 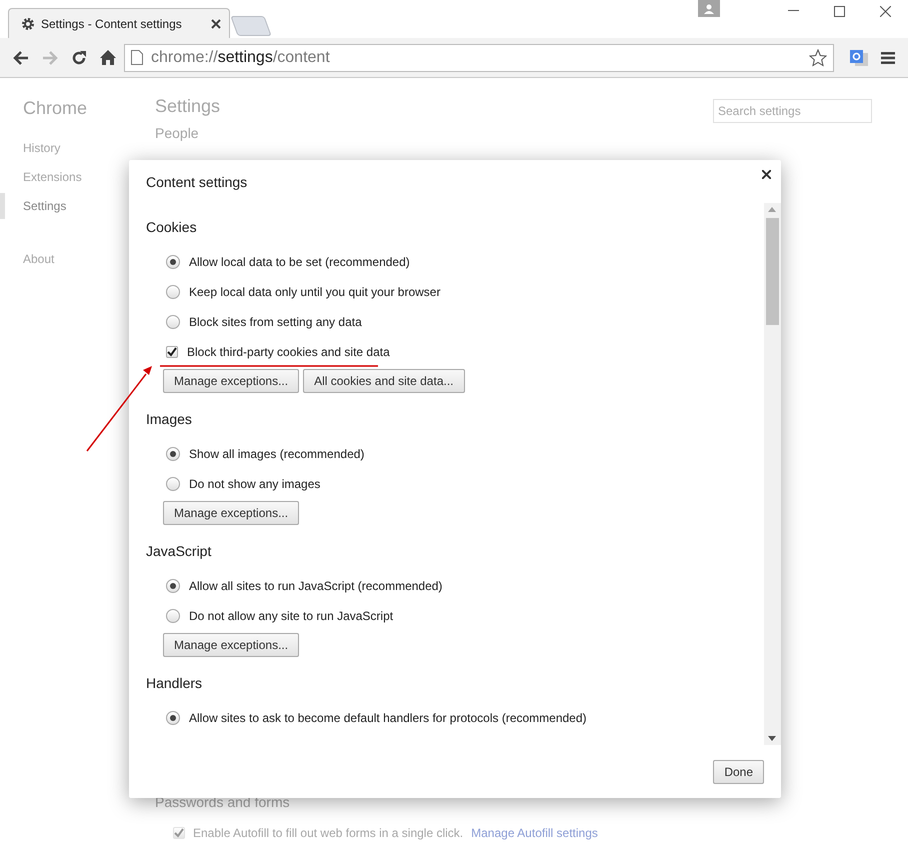 What do you see at coordinates (60, 206) in the screenshot?
I see `sidebar-item: Settings` at bounding box center [60, 206].